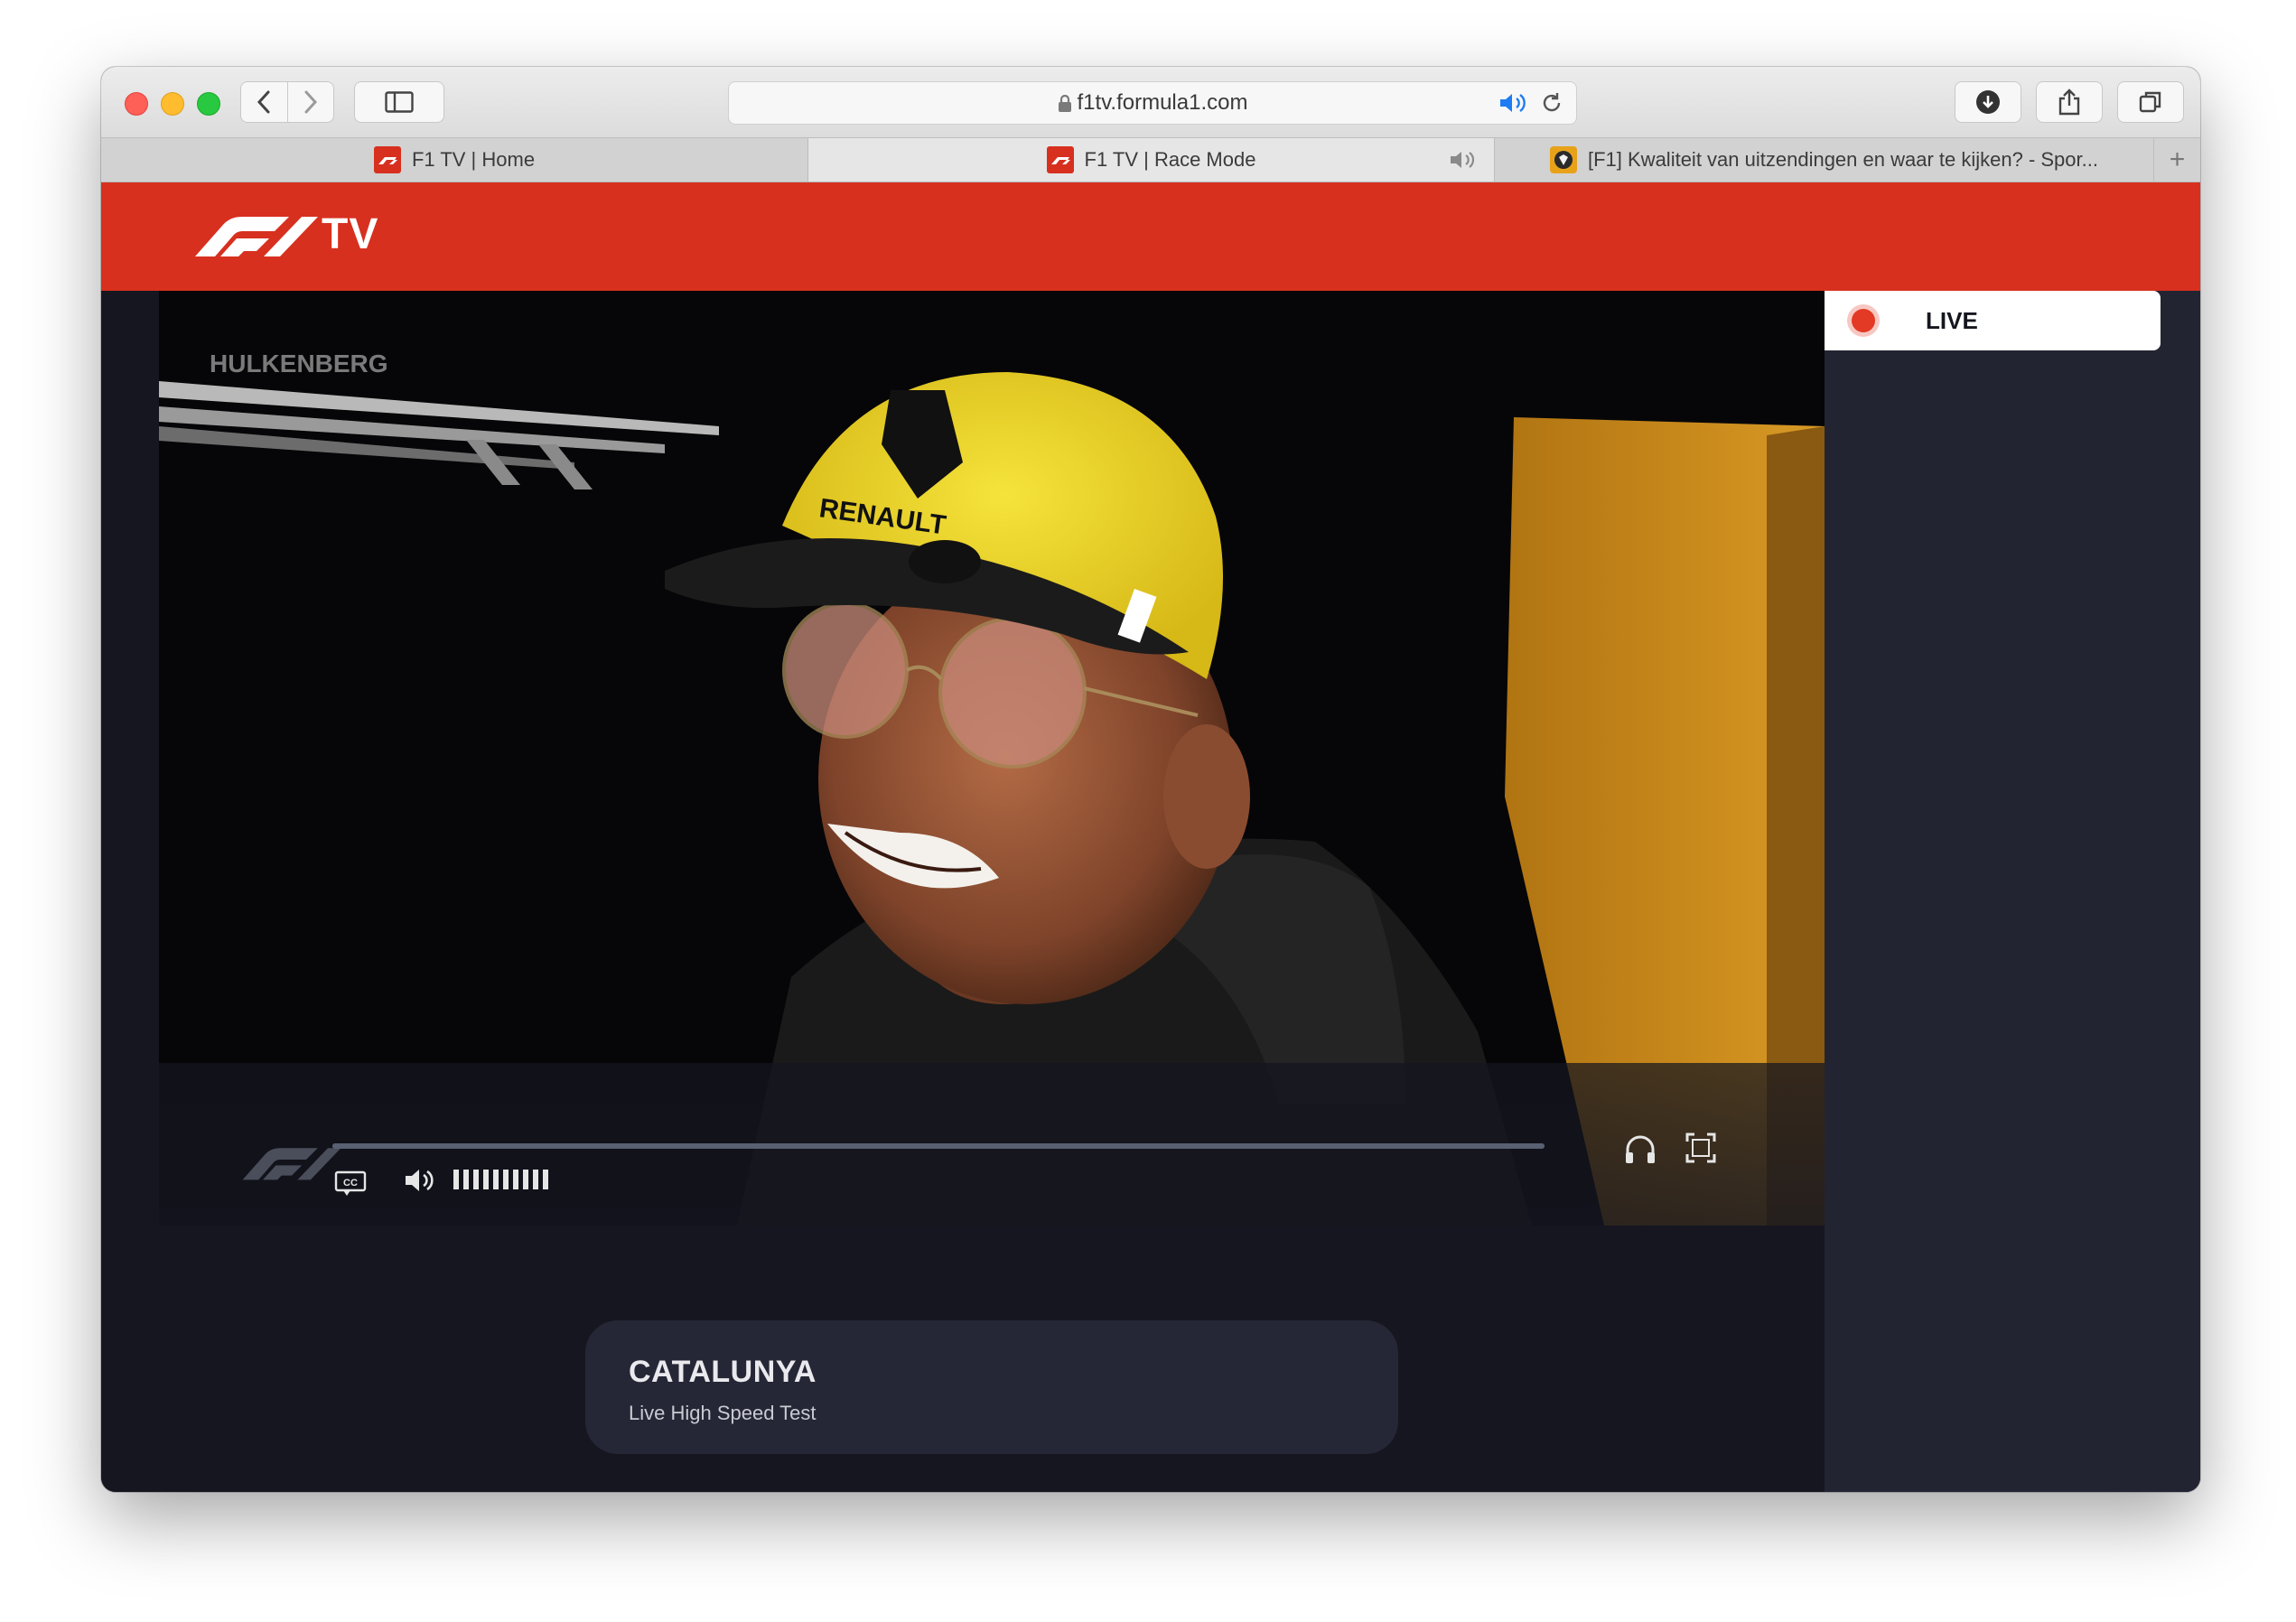 The image size is (2296, 1622). What do you see at coordinates (291, 1164) in the screenshot?
I see `f1-watermark-logo` at bounding box center [291, 1164].